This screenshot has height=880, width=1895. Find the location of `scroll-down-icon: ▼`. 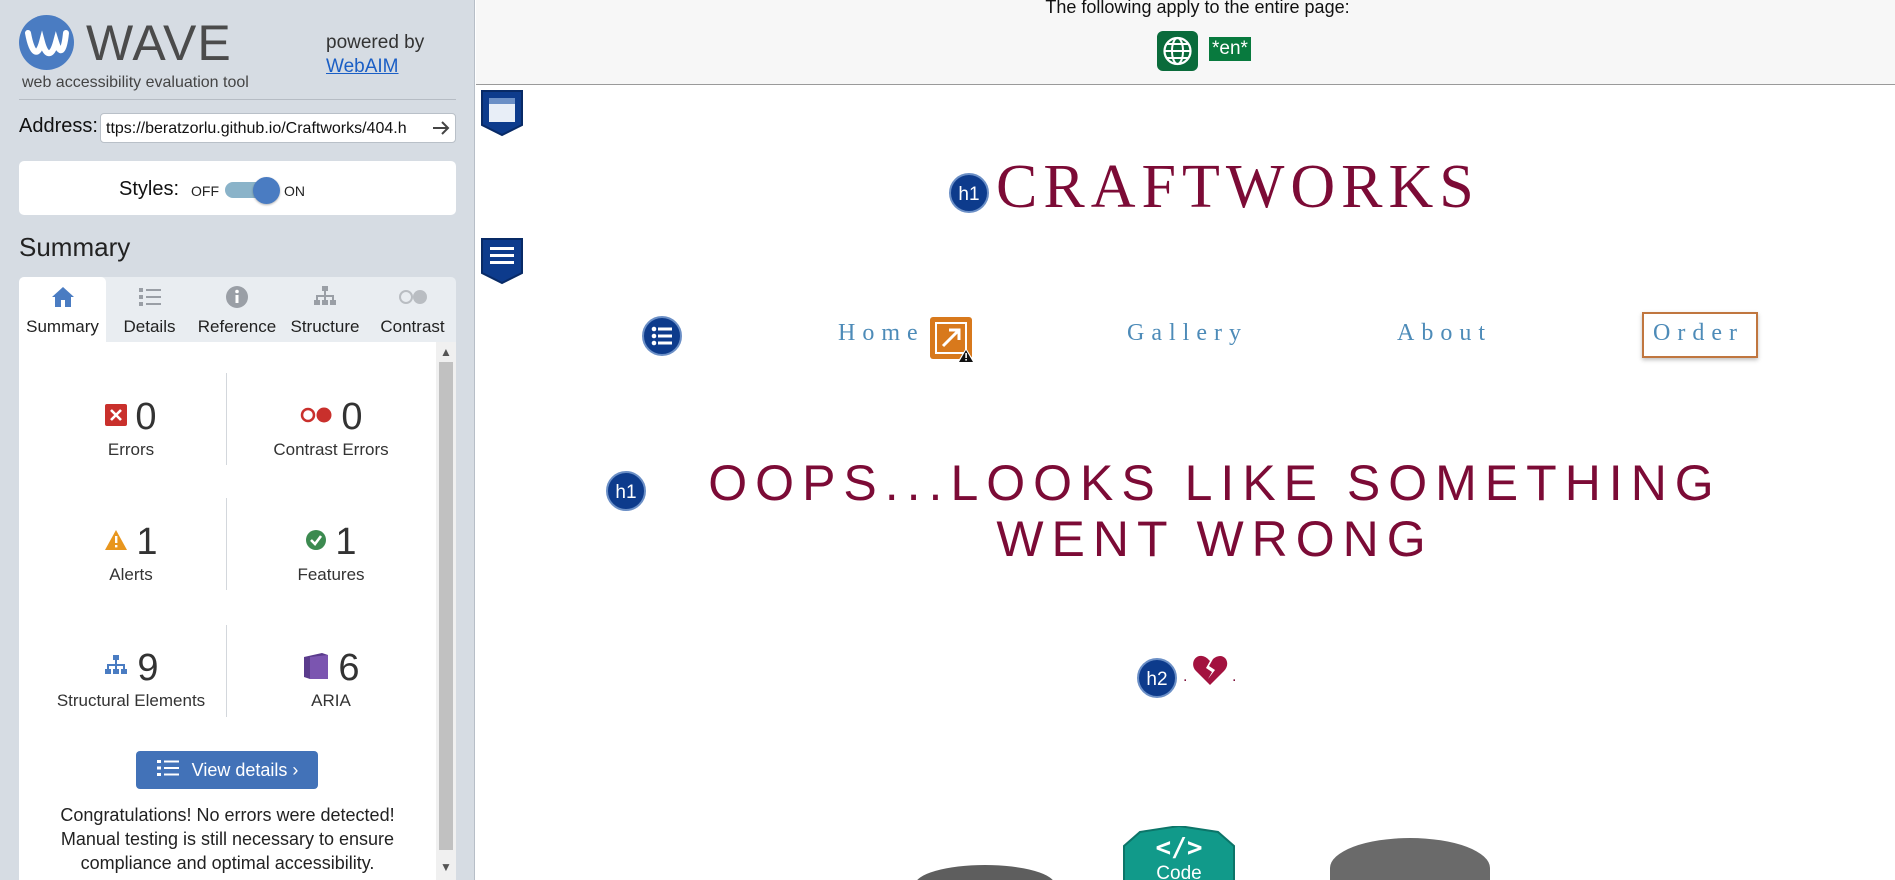

scroll-down-icon: ▼ is located at coordinates (446, 867).